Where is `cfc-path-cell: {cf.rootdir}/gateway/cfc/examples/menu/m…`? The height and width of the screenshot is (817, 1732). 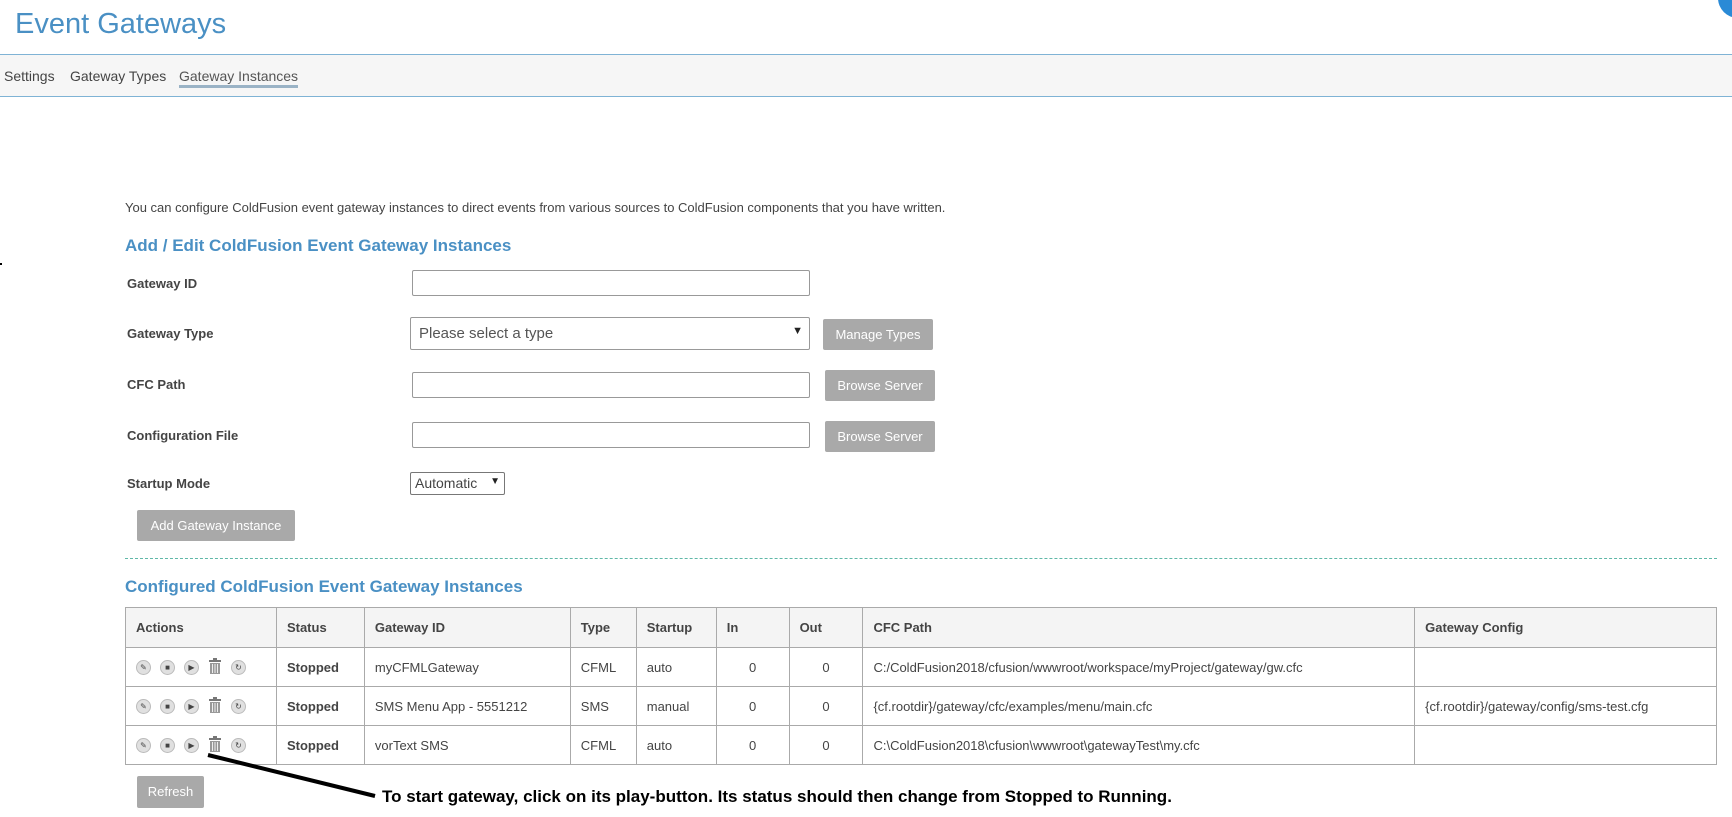
cfc-path-cell: {cf.rootdir}/gateway/cfc/examples/menu/m… is located at coordinates (1139, 706).